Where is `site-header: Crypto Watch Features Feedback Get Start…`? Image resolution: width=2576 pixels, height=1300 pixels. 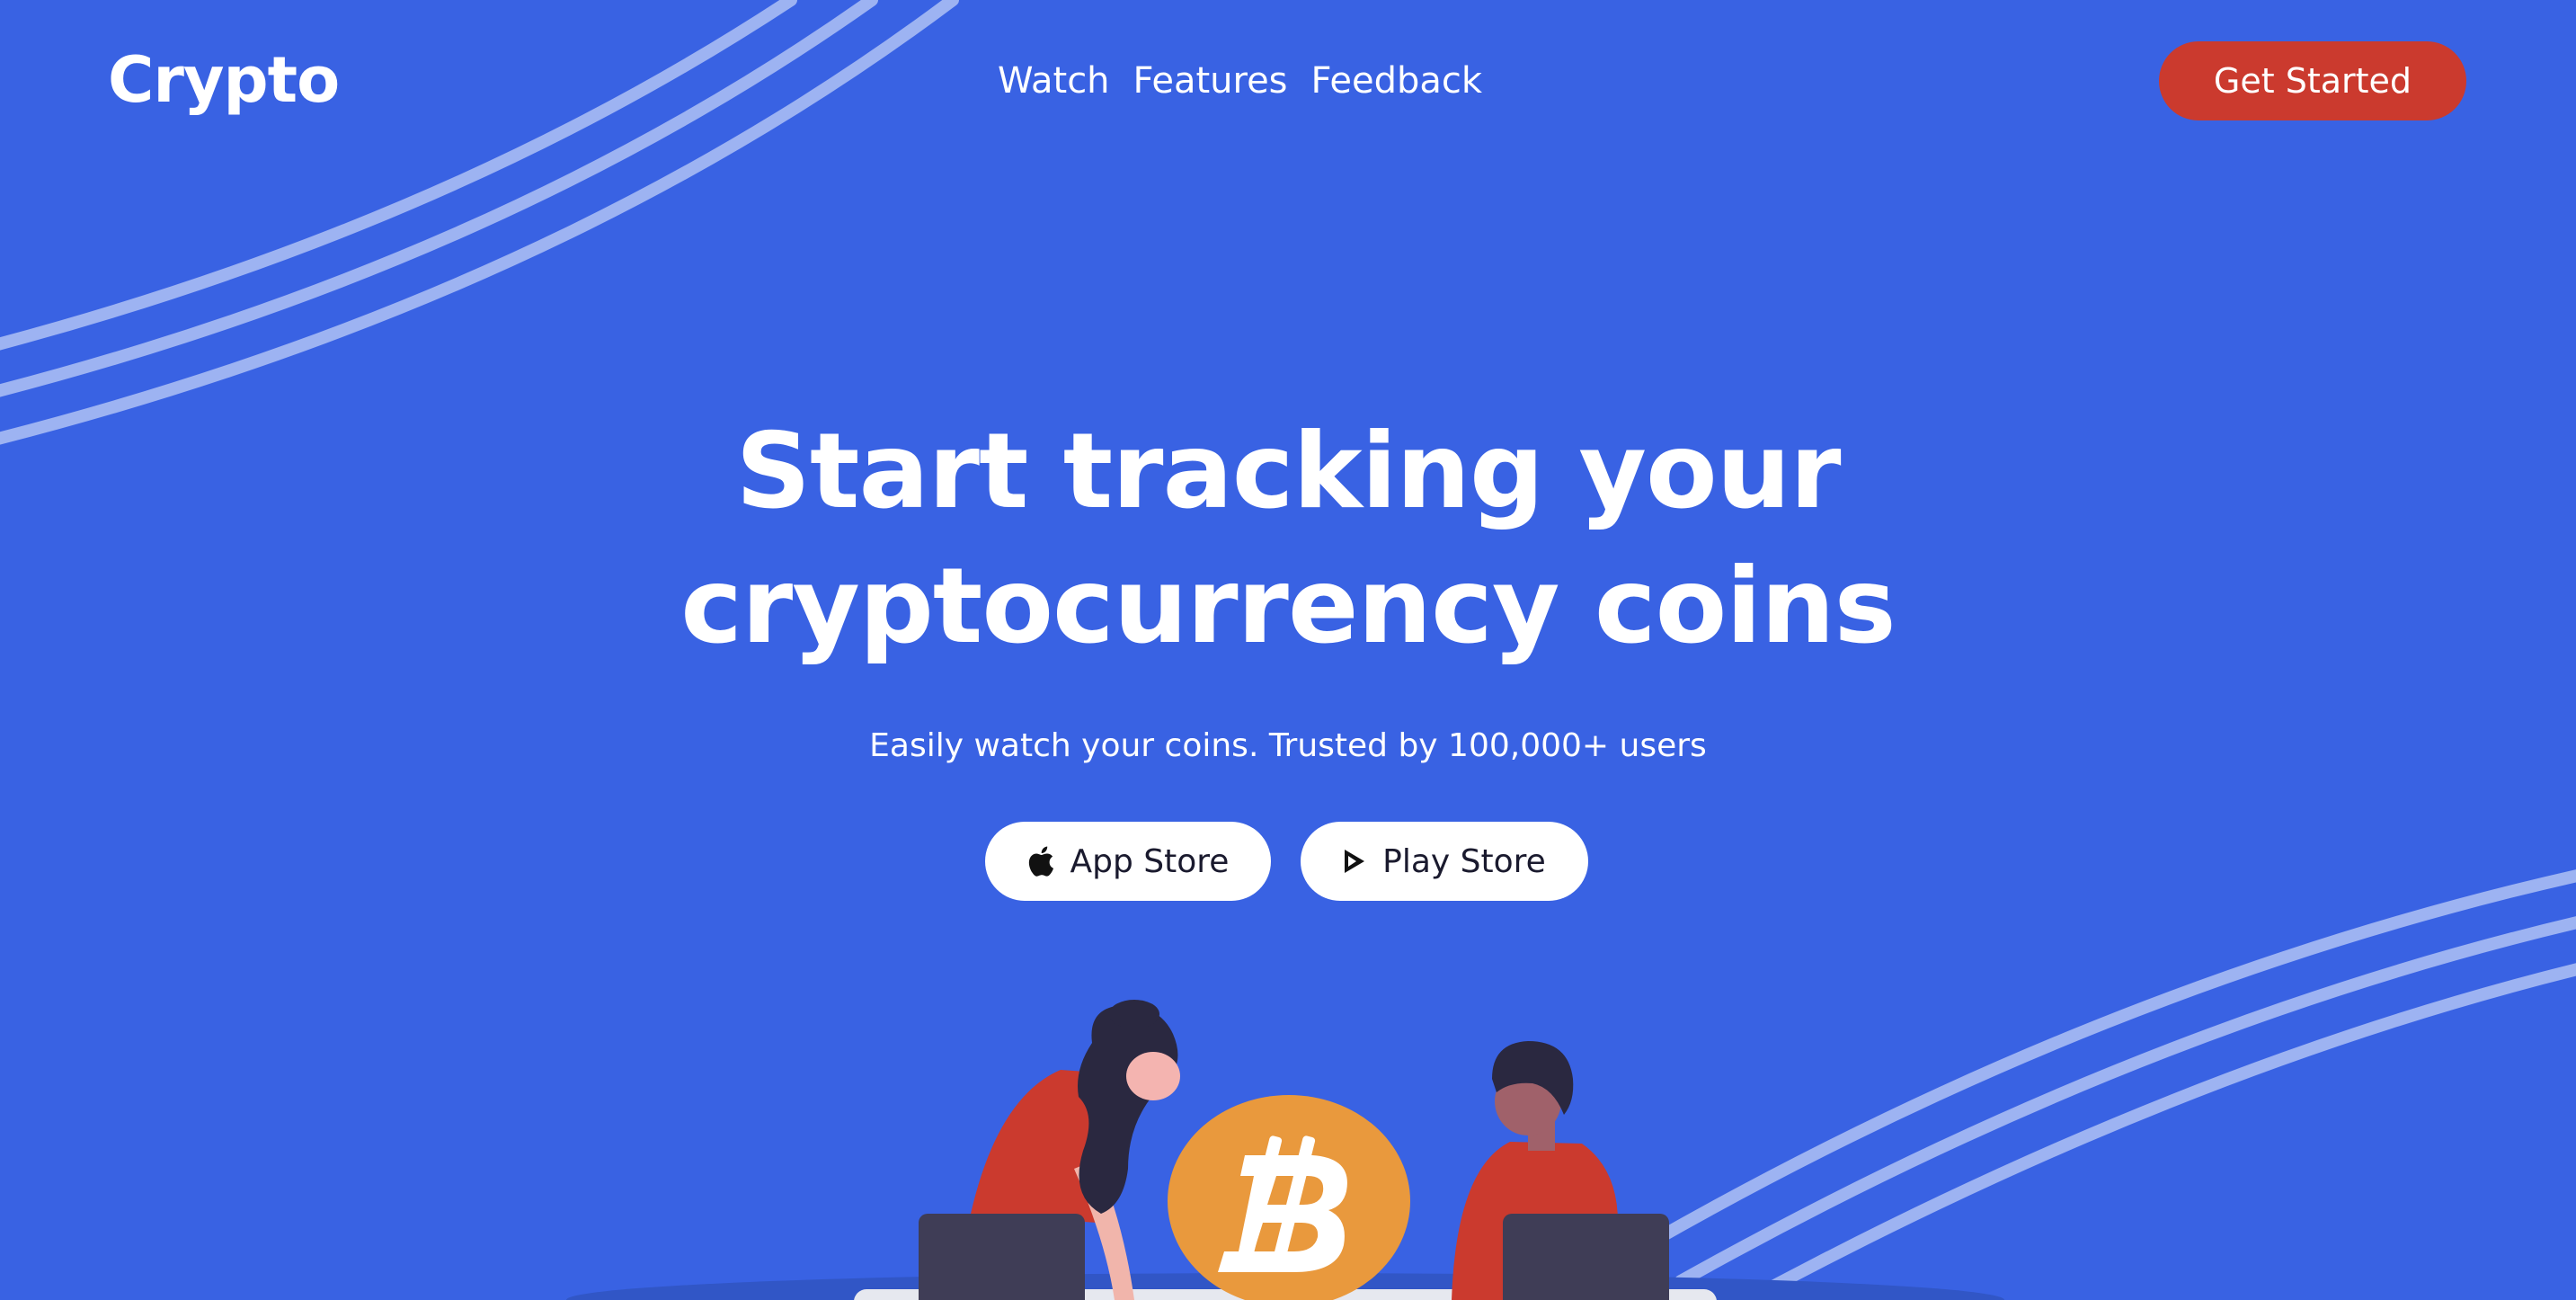 site-header: Crypto Watch Features Feedback Get Start… is located at coordinates (1288, 81).